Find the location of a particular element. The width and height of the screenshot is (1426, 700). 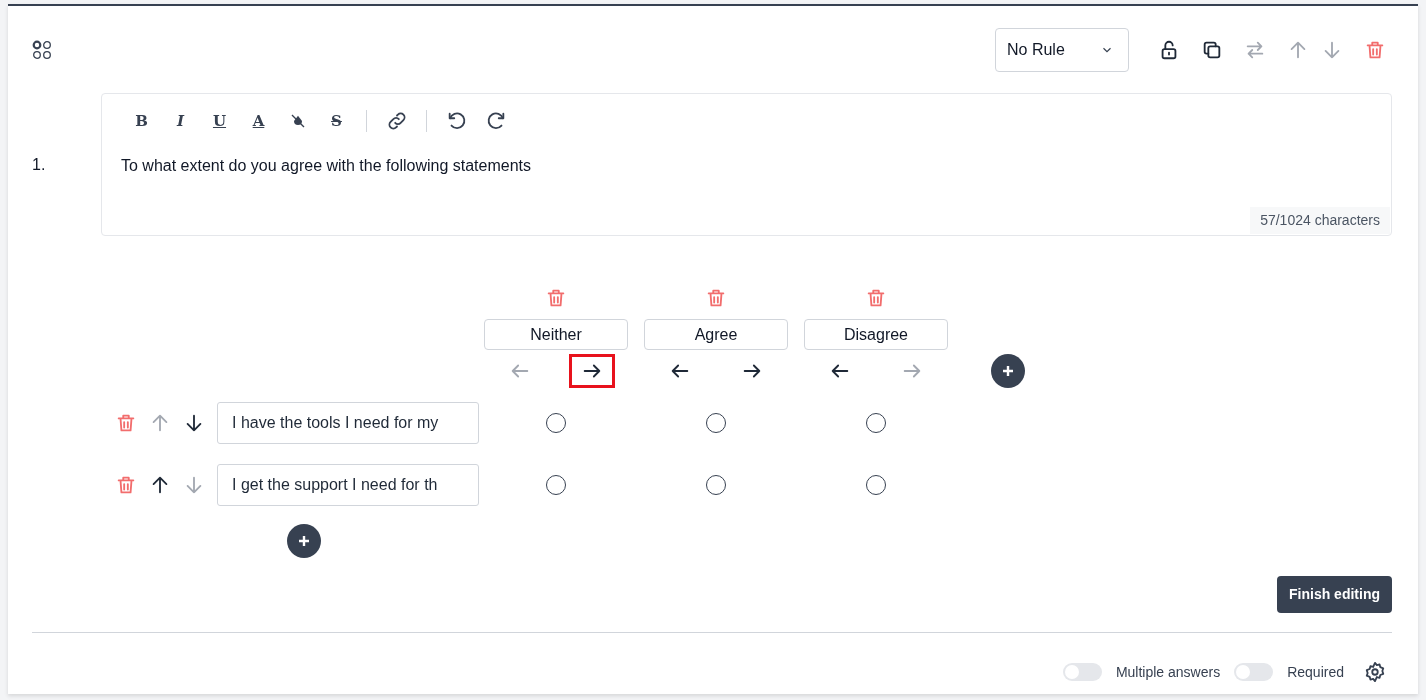

copy-icon is located at coordinates (1212, 50).